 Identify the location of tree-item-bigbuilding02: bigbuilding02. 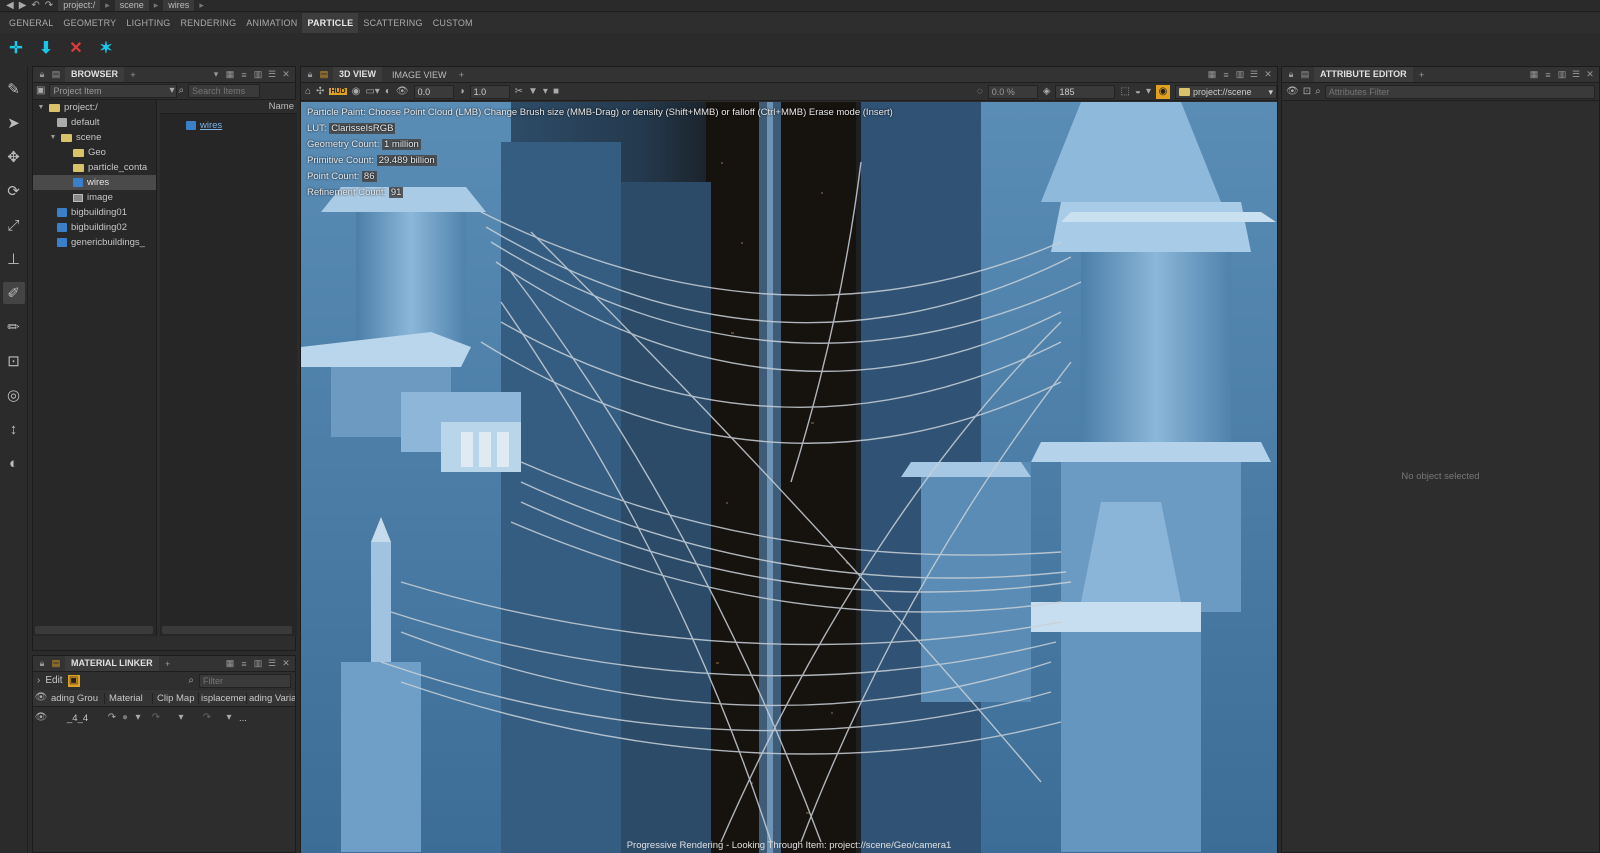
(94, 227).